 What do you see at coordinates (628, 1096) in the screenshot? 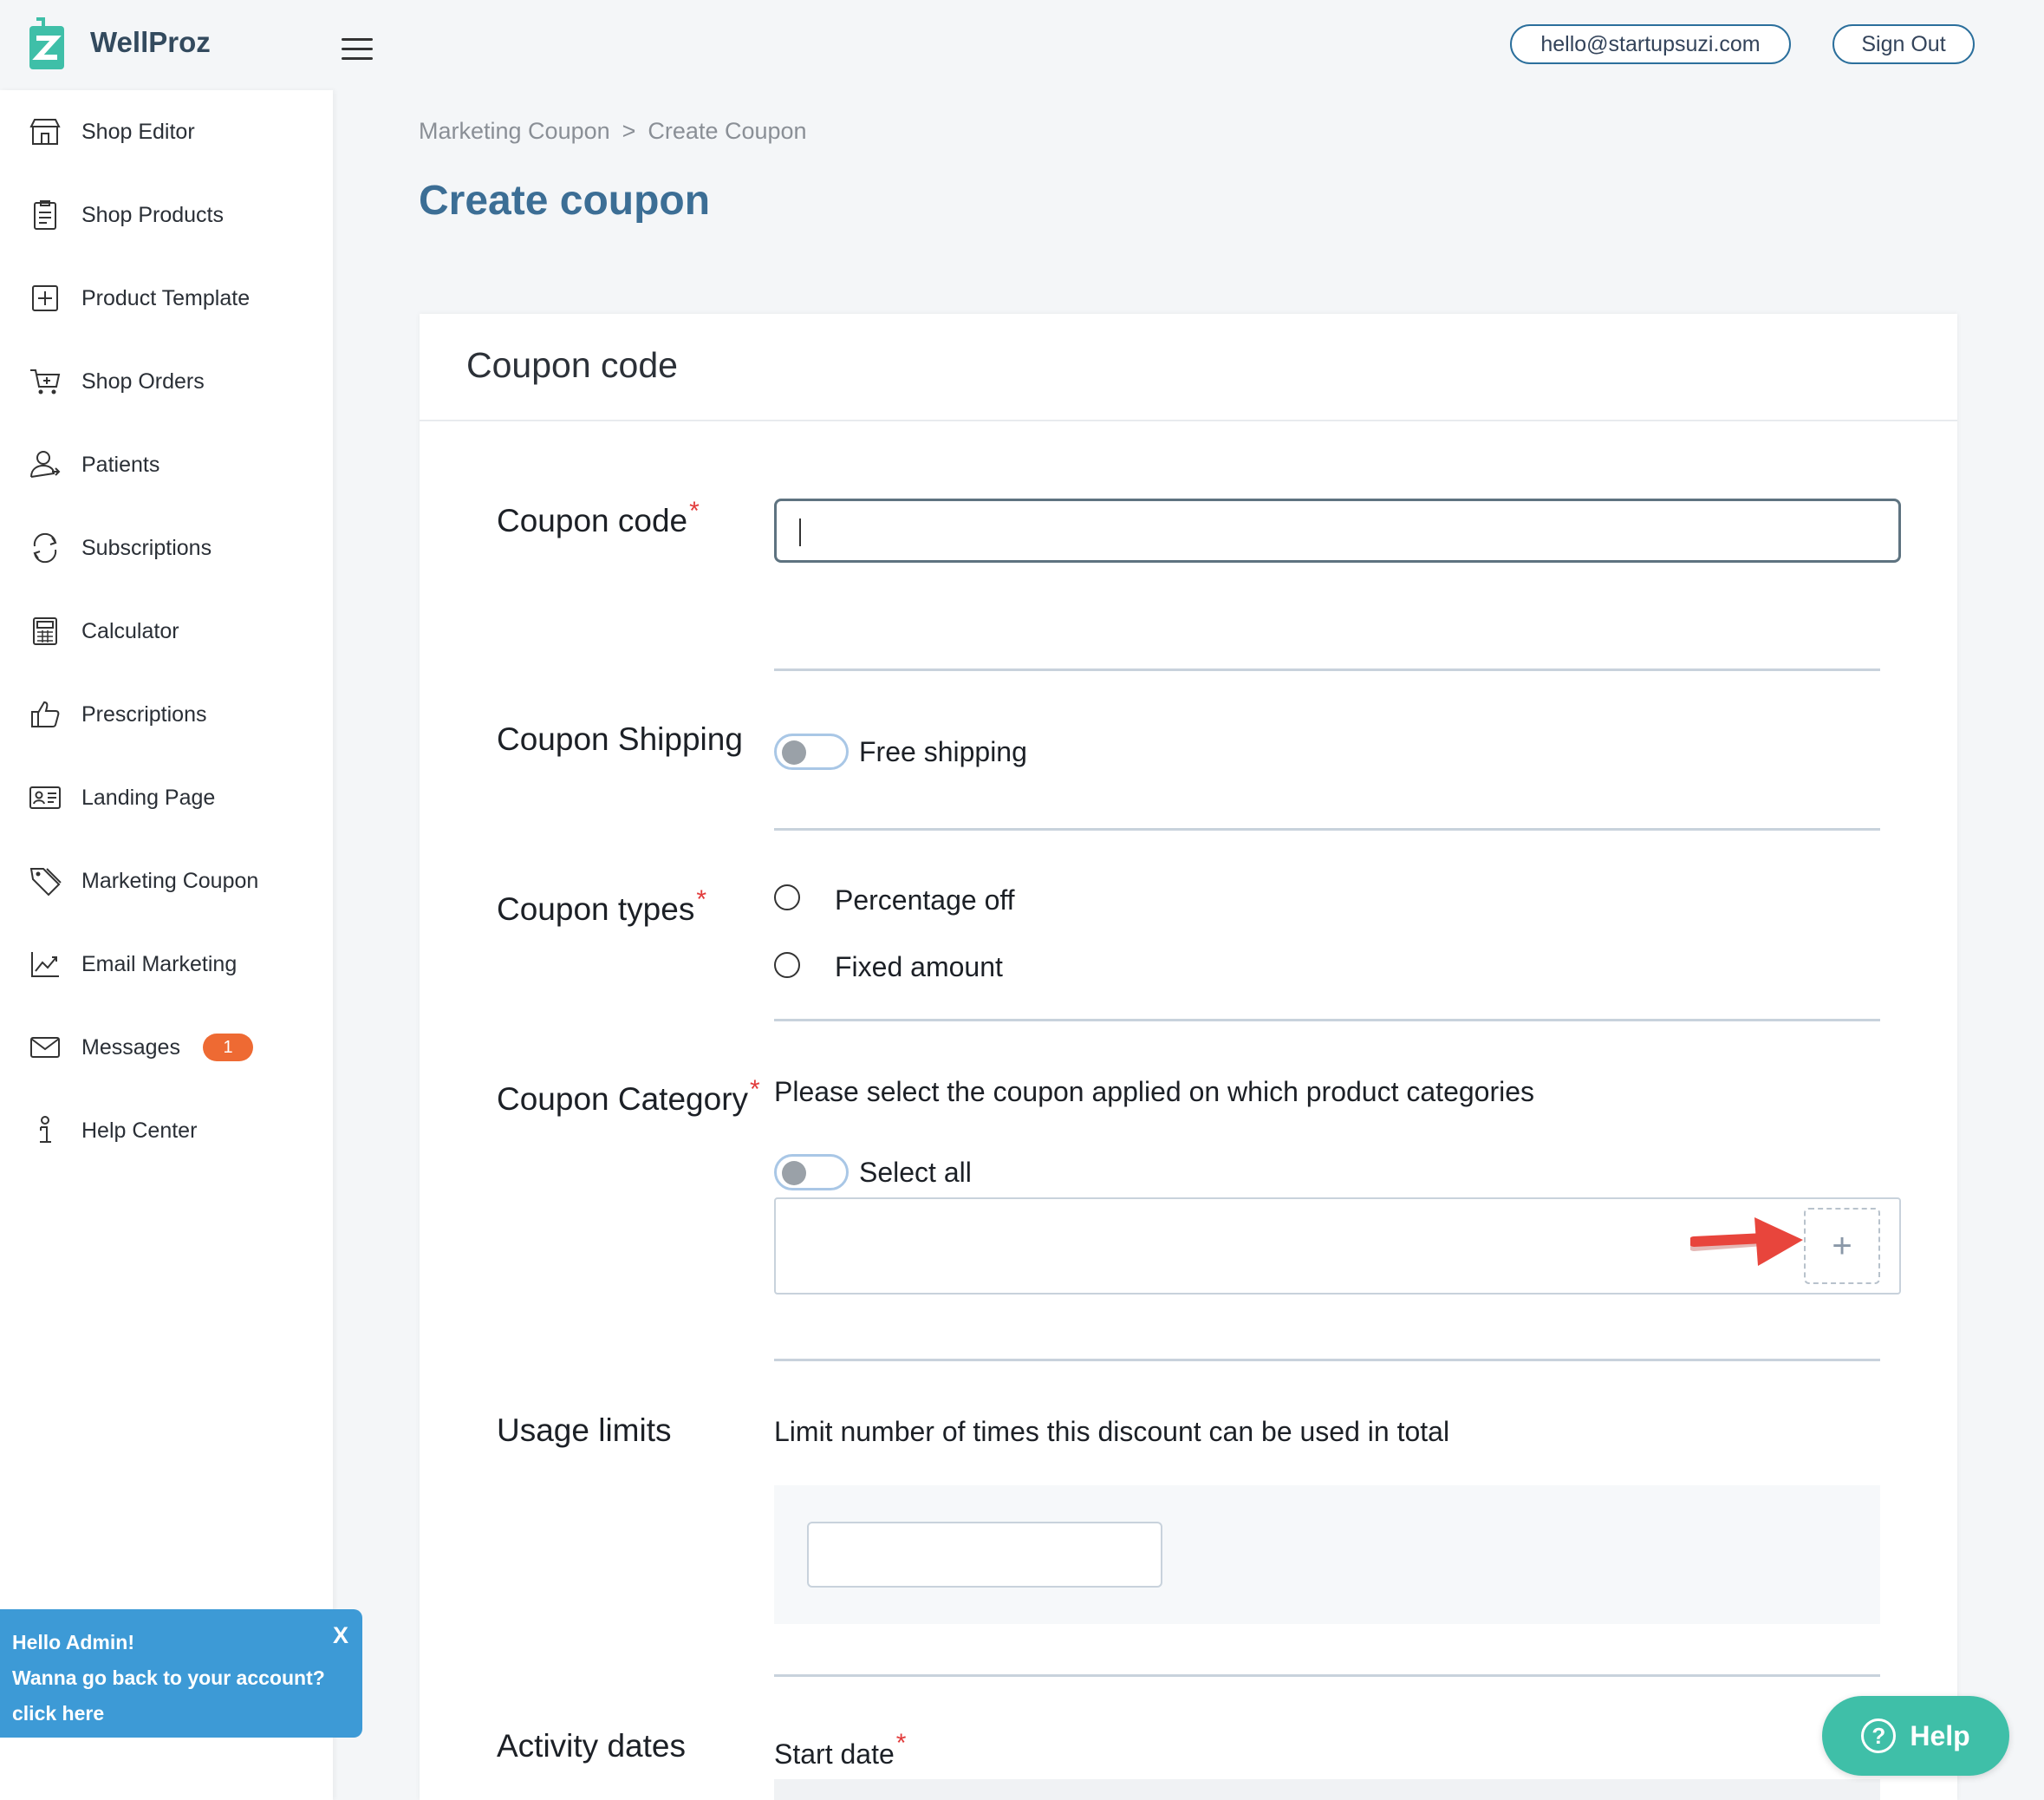
I see `coupon-category-label: Coupon Category*` at bounding box center [628, 1096].